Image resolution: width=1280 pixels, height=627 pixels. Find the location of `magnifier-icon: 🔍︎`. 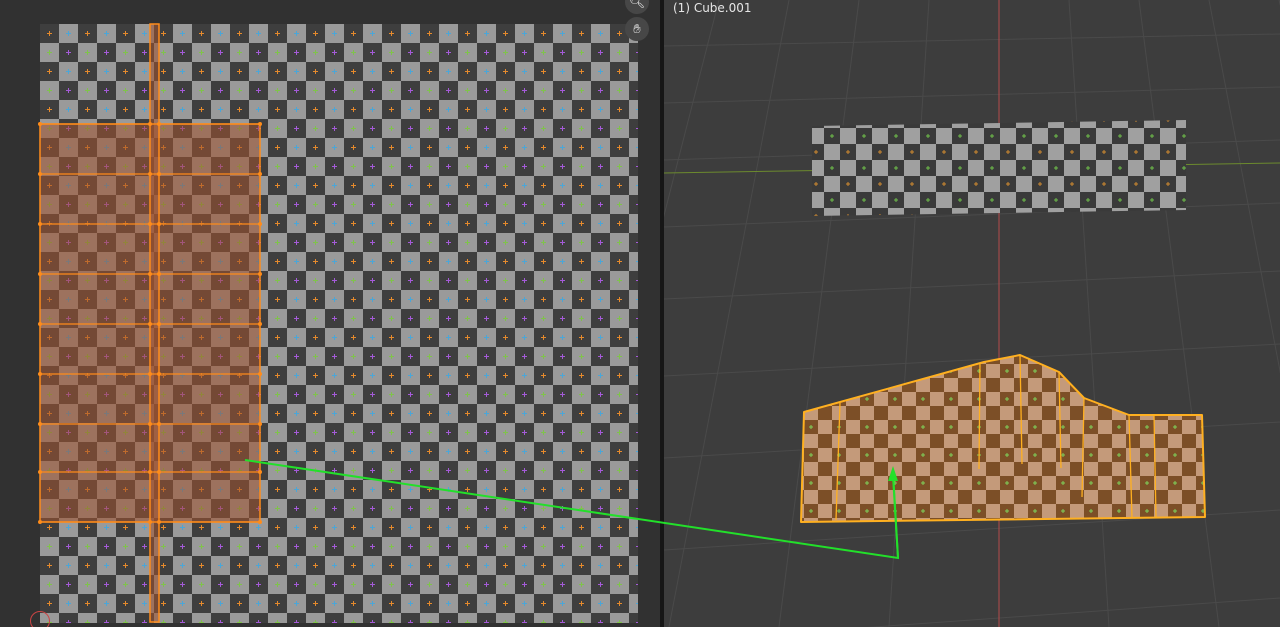

magnifier-icon: 🔍︎ is located at coordinates (637, 5).